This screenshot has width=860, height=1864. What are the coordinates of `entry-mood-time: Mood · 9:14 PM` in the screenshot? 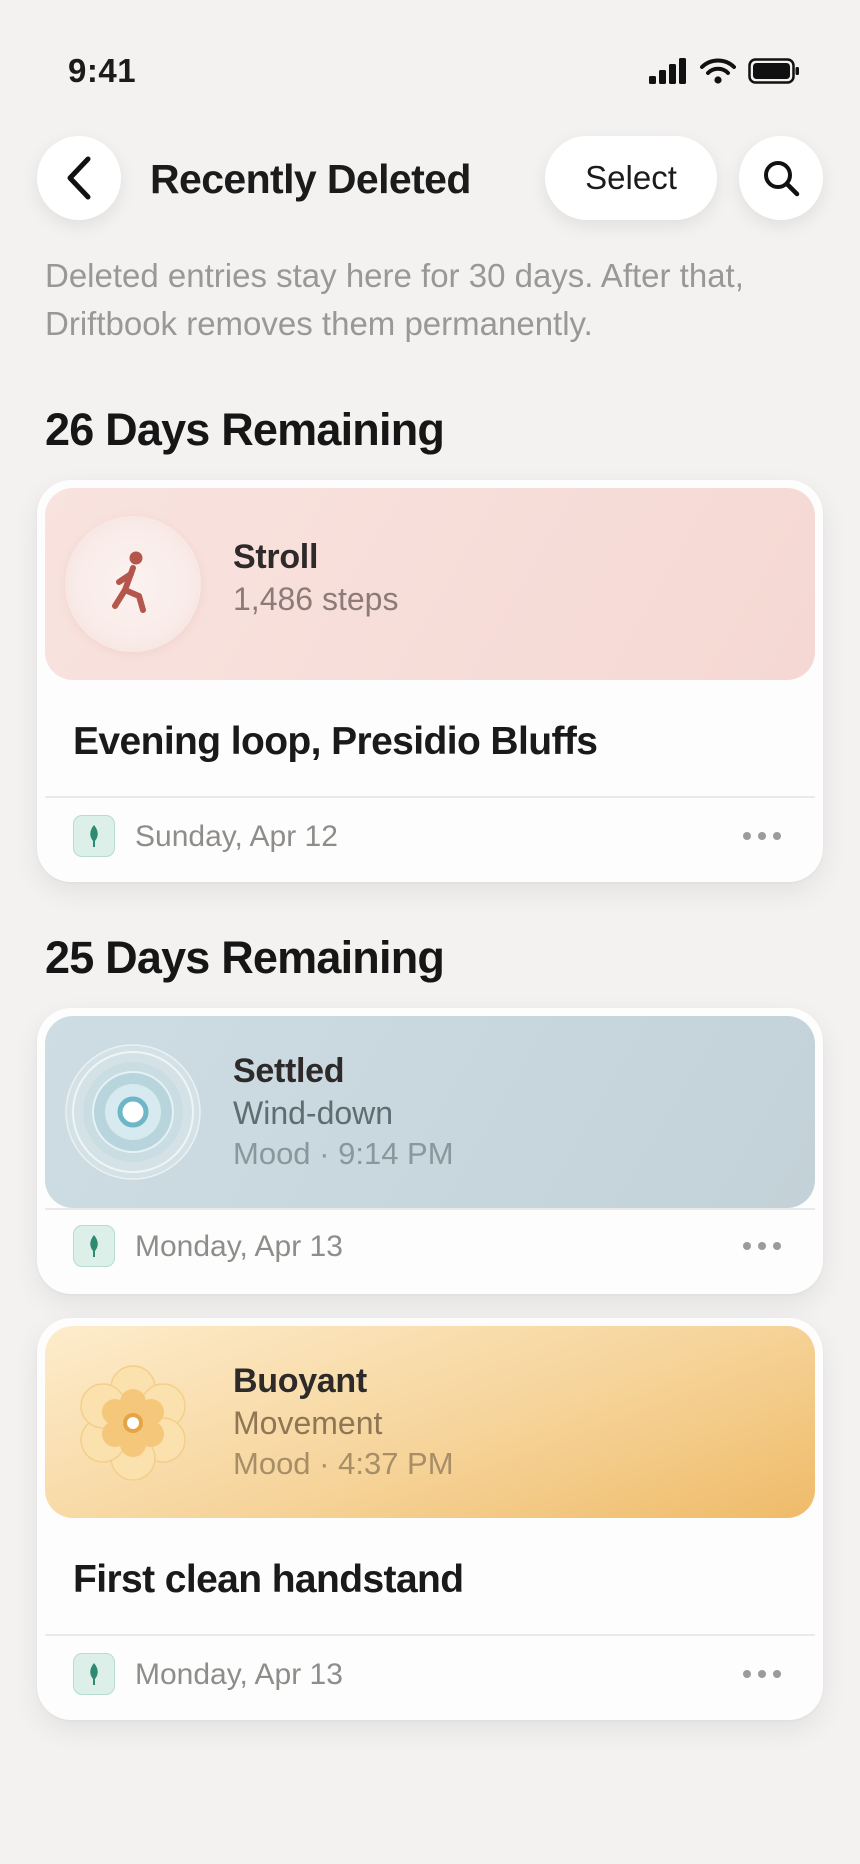 It's located at (343, 1153).